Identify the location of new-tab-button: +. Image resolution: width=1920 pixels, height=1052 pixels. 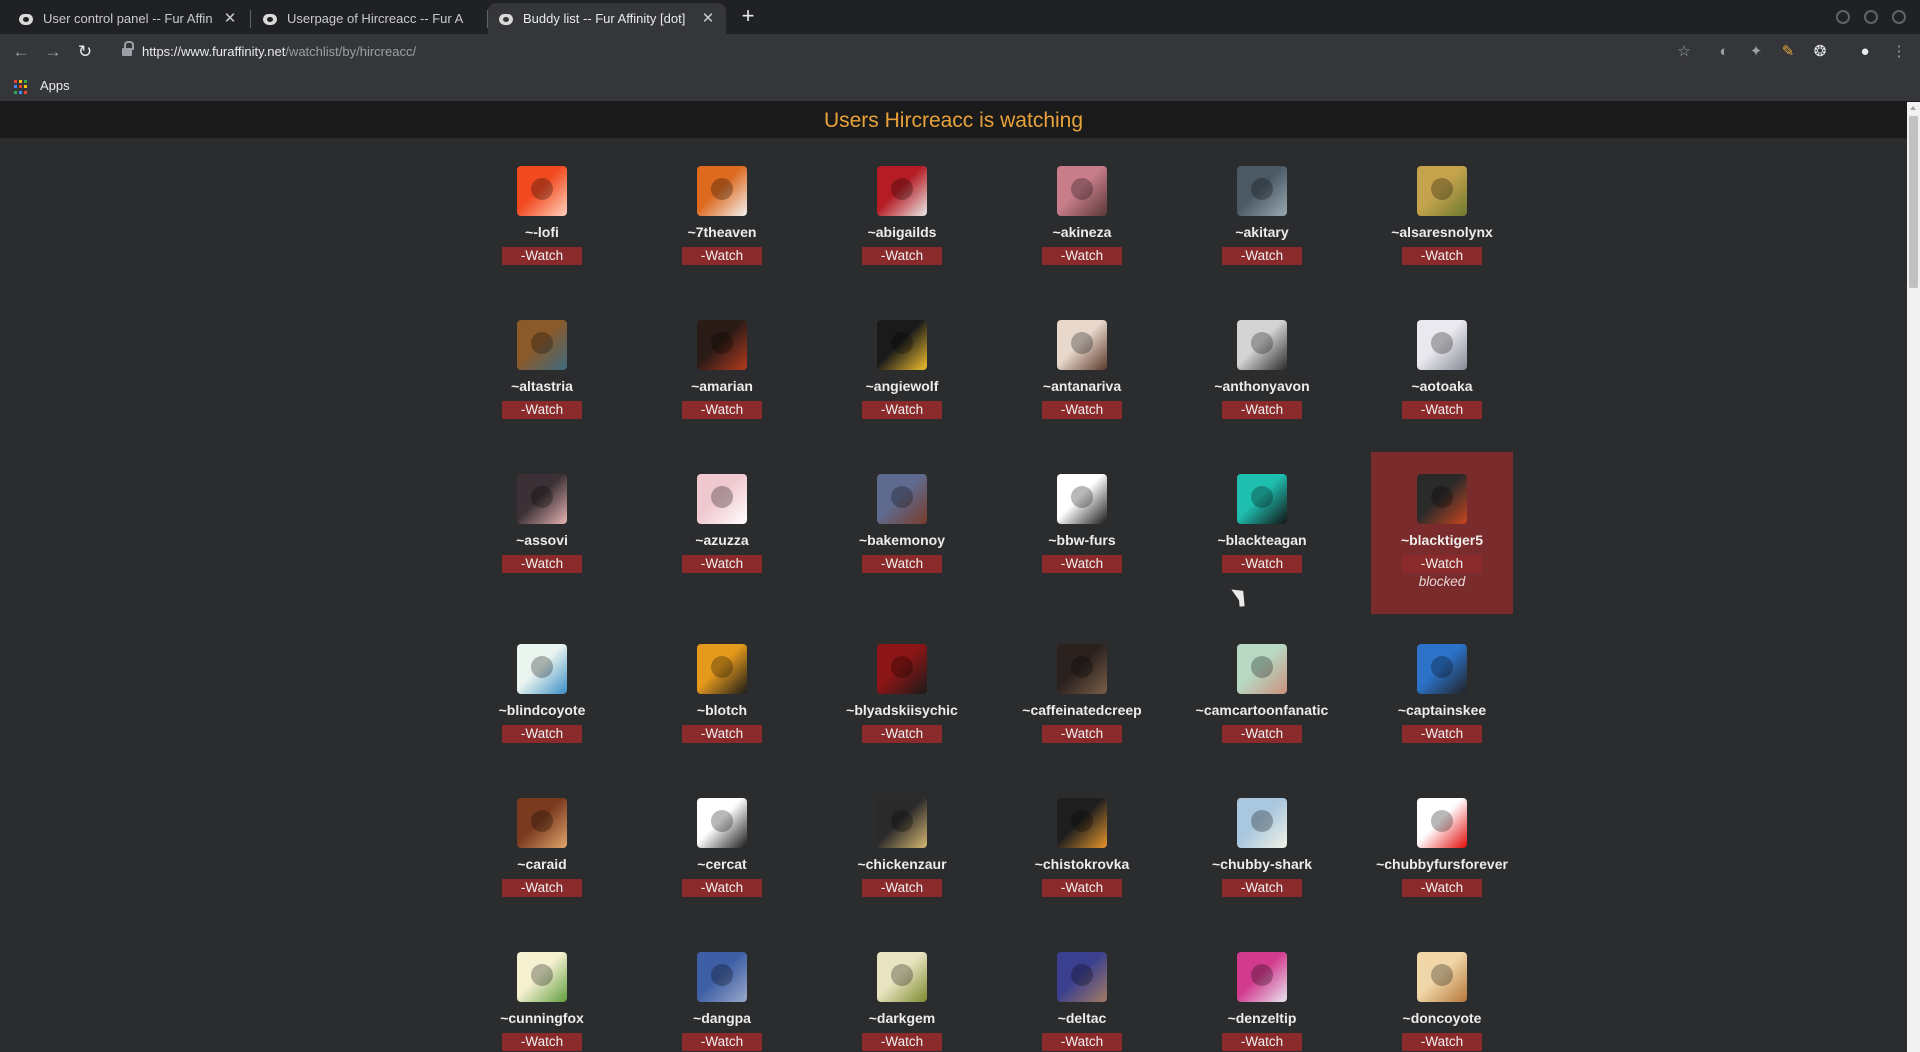
(748, 16).